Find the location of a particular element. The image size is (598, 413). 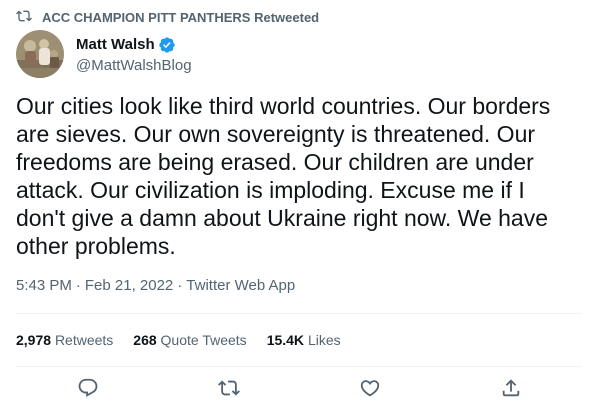

likes-stat: 15.4K Likes is located at coordinates (304, 340).